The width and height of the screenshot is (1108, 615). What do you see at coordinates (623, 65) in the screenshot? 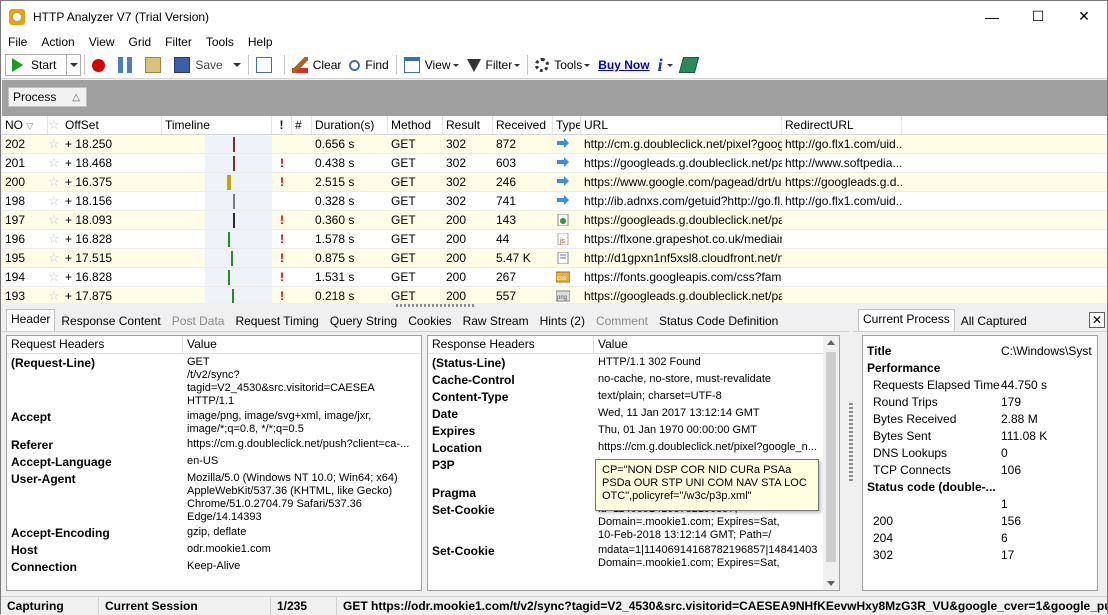
I see `buy-now-link: Buy Now` at bounding box center [623, 65].